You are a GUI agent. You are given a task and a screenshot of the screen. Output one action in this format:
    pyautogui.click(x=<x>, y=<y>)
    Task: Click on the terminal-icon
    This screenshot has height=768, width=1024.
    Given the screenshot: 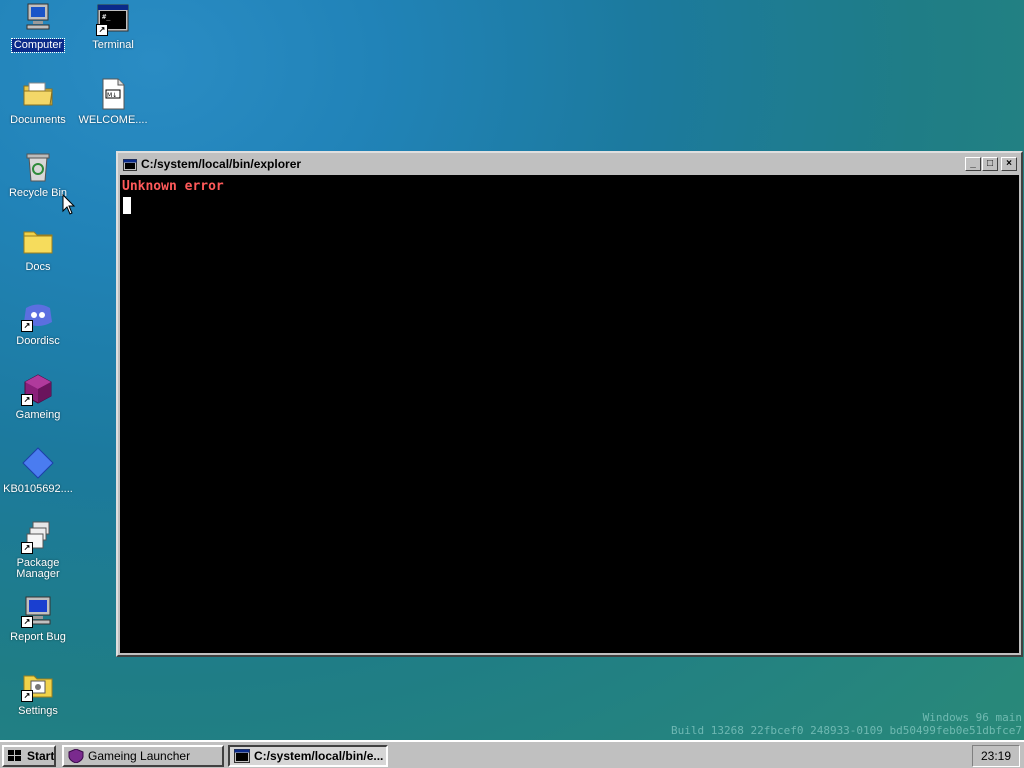 What is the action you would take?
    pyautogui.click(x=242, y=756)
    